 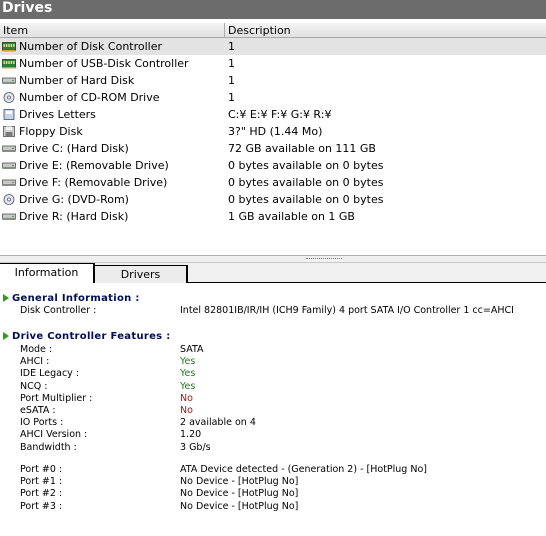 What do you see at coordinates (93, 182) in the screenshot?
I see `row-item-name: Drive F: (Removable Drive)` at bounding box center [93, 182].